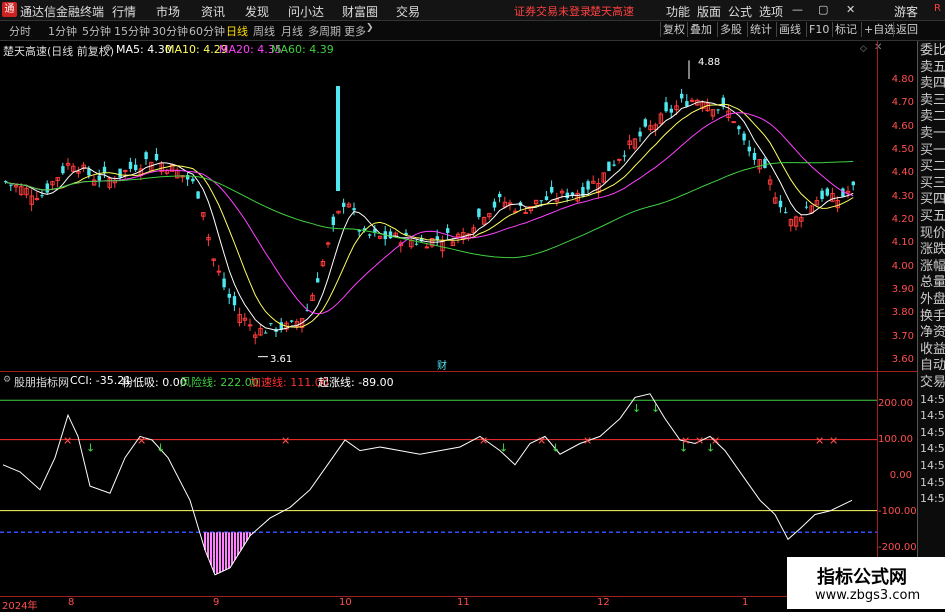  What do you see at coordinates (213, 11) in the screenshot?
I see `menu-news: 资讯` at bounding box center [213, 11].